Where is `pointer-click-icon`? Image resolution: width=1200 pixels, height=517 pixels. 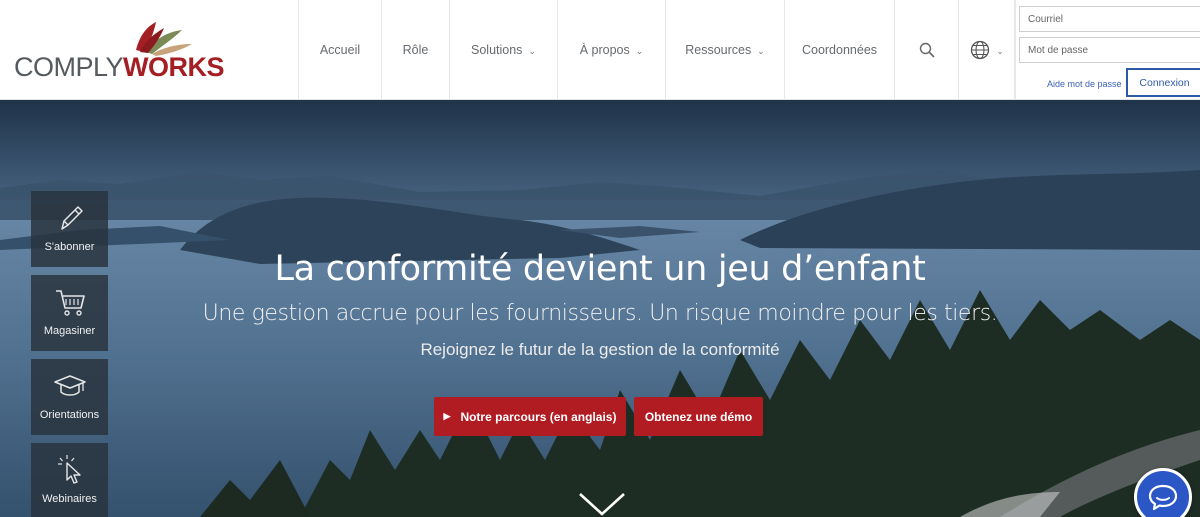 pointer-click-icon is located at coordinates (69, 469).